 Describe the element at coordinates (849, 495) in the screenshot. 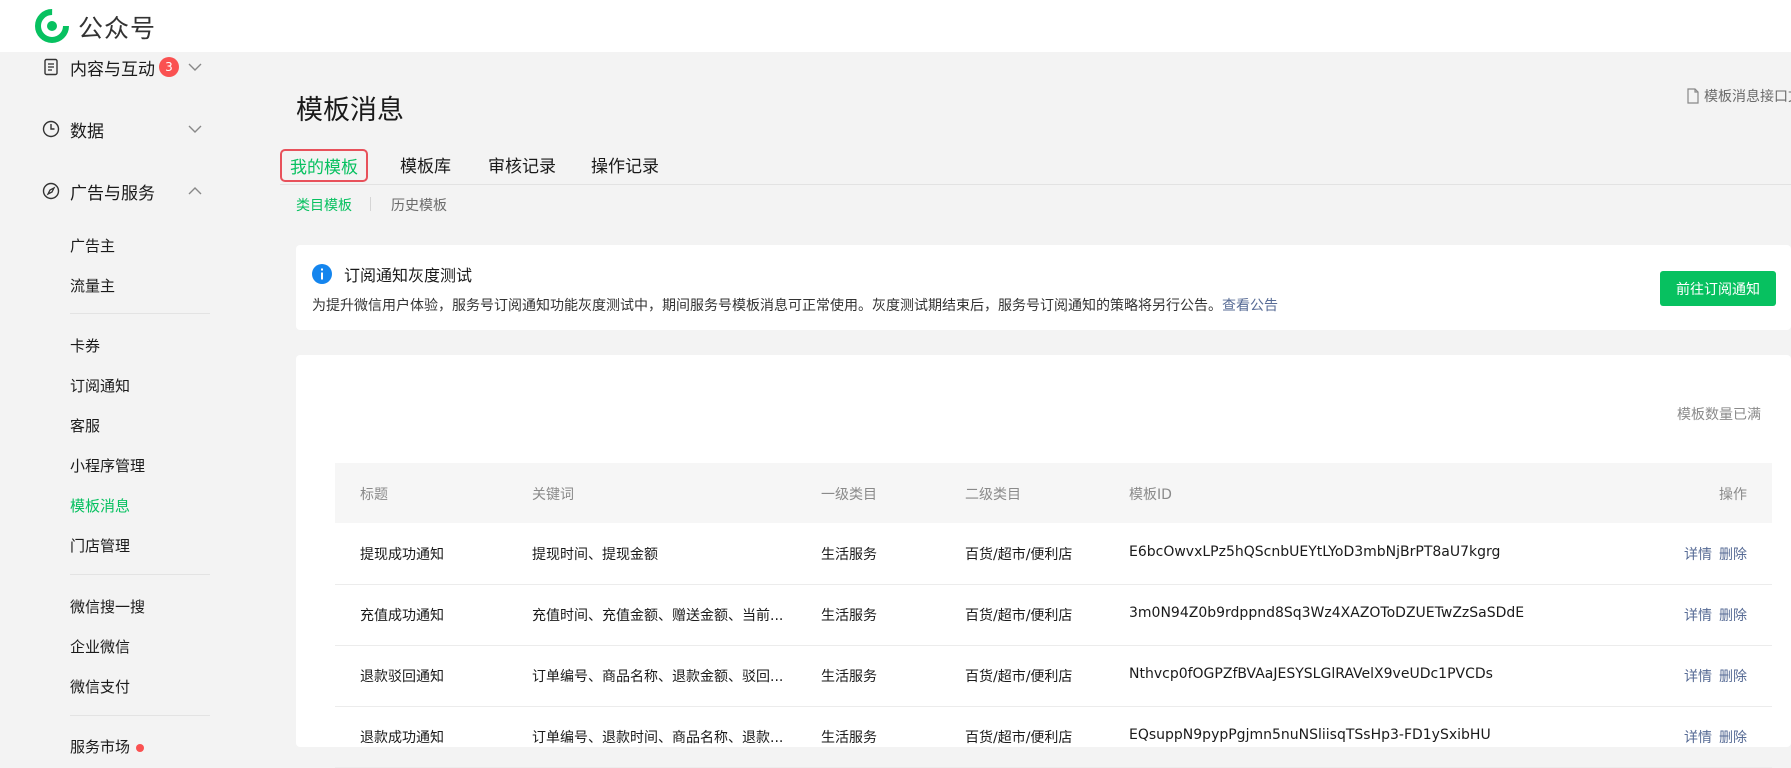

I see `column-header-category1: 一级类目` at that location.